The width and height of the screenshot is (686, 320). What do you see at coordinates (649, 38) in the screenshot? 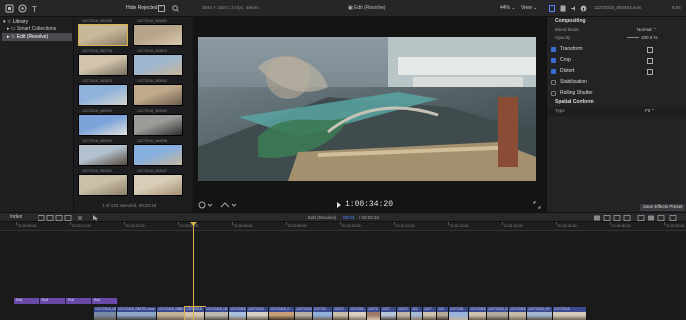
I see `opacity-value: 100.0 %` at bounding box center [649, 38].